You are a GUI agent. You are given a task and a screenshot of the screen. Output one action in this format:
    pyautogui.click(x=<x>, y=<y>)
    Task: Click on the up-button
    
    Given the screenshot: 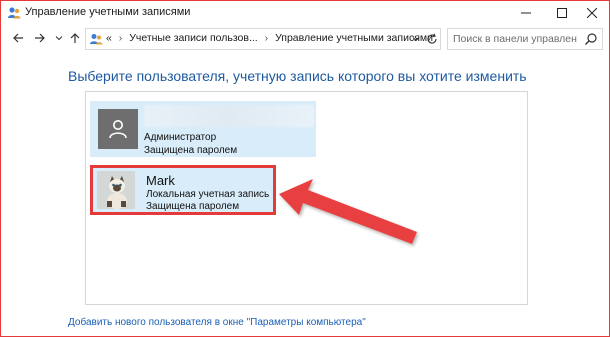 What is the action you would take?
    pyautogui.click(x=75, y=38)
    